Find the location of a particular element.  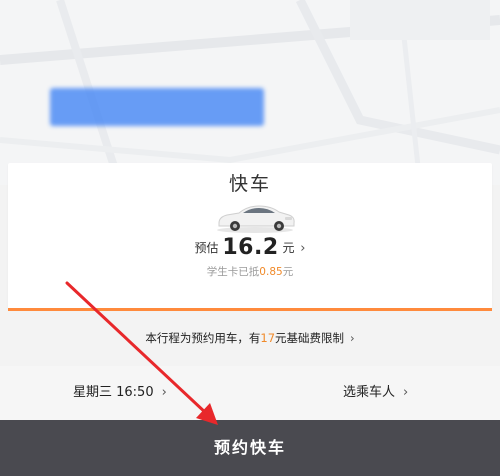

price-unit: 元 is located at coordinates (288, 248).